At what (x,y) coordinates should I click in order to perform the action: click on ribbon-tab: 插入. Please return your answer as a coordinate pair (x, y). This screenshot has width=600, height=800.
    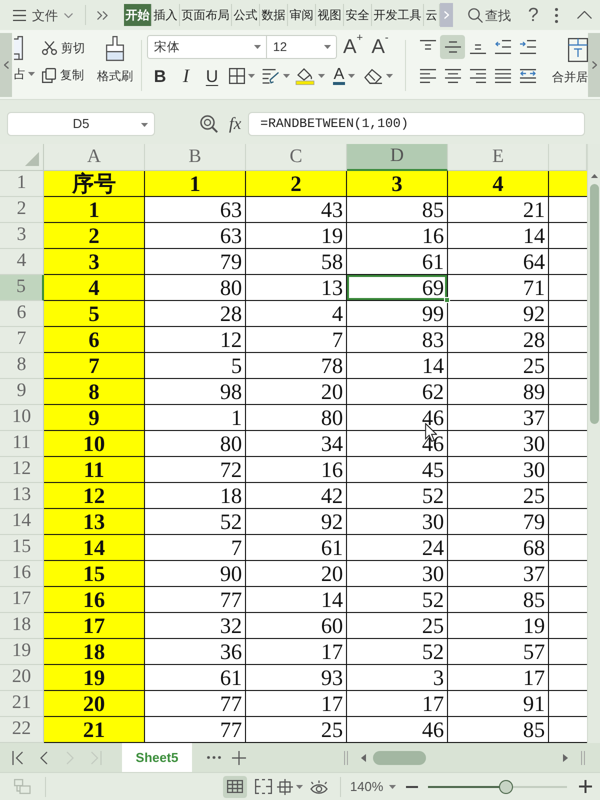
    Looking at the image, I should click on (166, 15).